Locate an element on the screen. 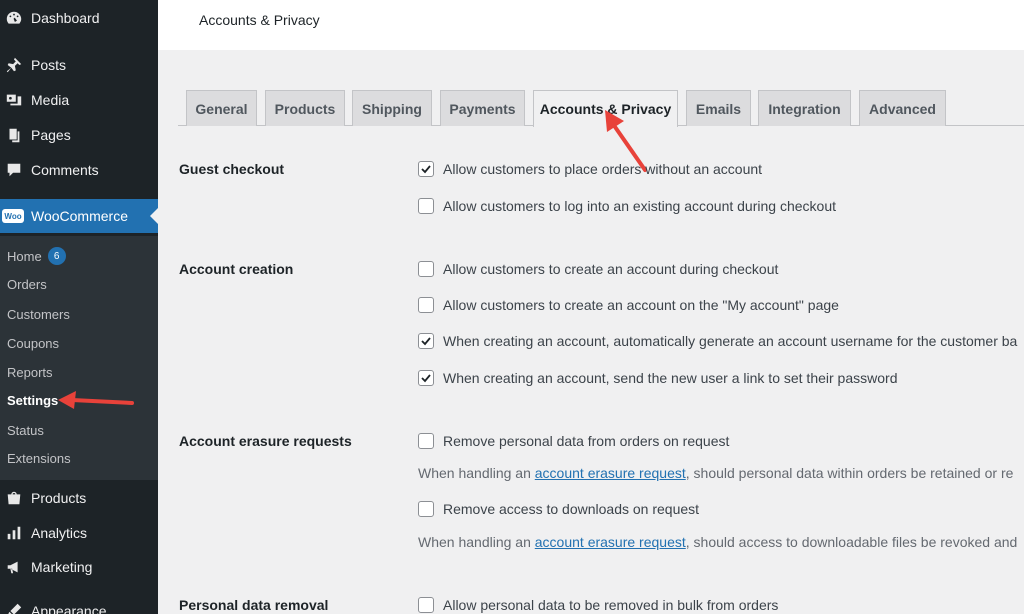 The image size is (1024, 614). tab-integration: Integration is located at coordinates (804, 108).